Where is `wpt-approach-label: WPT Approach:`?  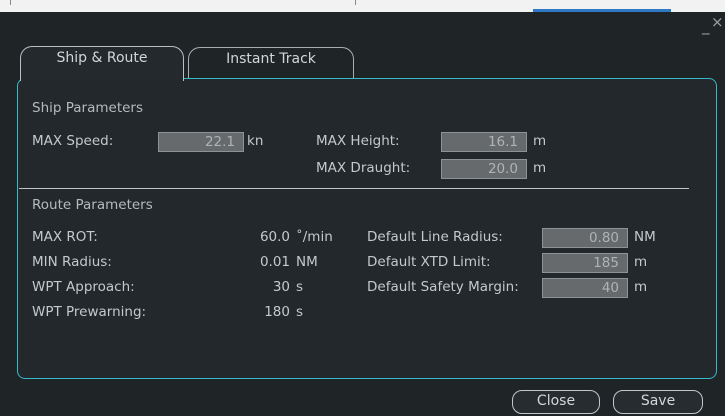 wpt-approach-label: WPT Approach: is located at coordinates (83, 287).